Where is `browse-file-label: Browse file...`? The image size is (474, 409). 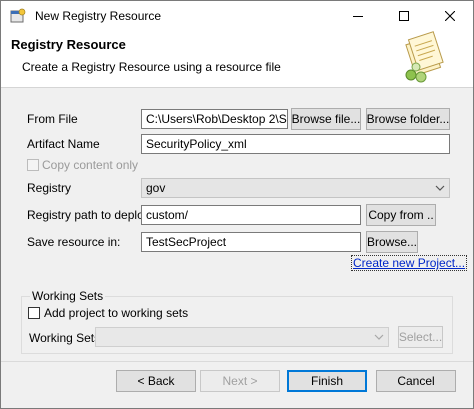 browse-file-label: Browse file... is located at coordinates (326, 119).